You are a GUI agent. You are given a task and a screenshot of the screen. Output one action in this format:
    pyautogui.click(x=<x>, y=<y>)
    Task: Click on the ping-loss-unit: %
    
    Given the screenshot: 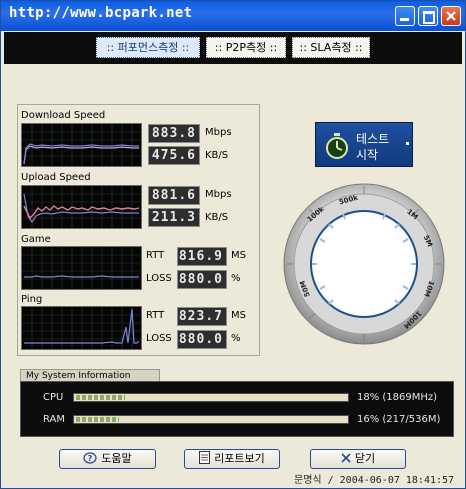 What is the action you would take?
    pyautogui.click(x=236, y=338)
    